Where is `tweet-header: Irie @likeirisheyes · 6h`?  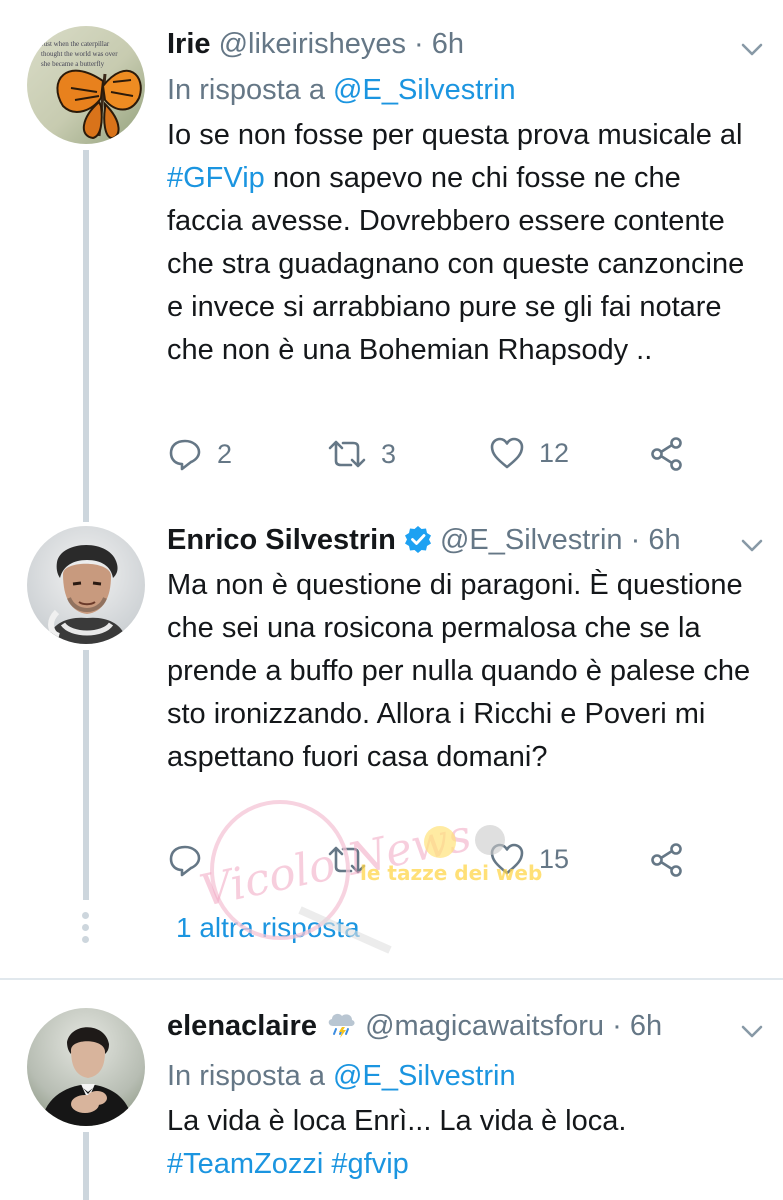
tweet-header: Irie @likeirisheyes · 6h is located at coordinates (460, 44).